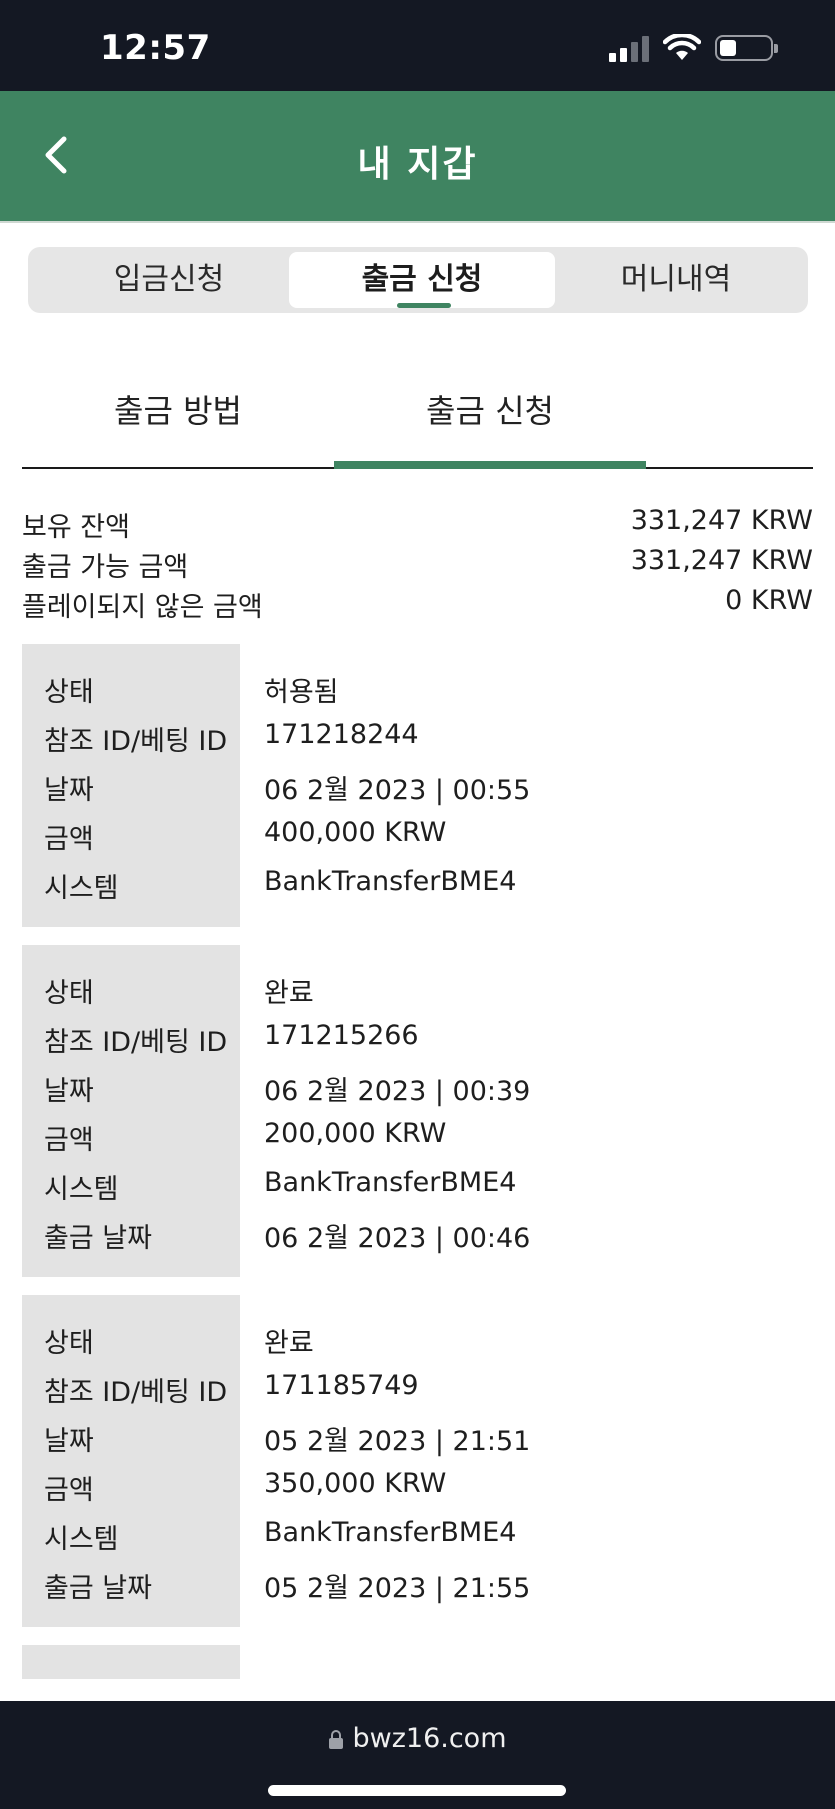 The image size is (835, 1809). Describe the element at coordinates (178, 409) in the screenshot. I see `subtab-withdraw-method: 출금 방법` at that location.